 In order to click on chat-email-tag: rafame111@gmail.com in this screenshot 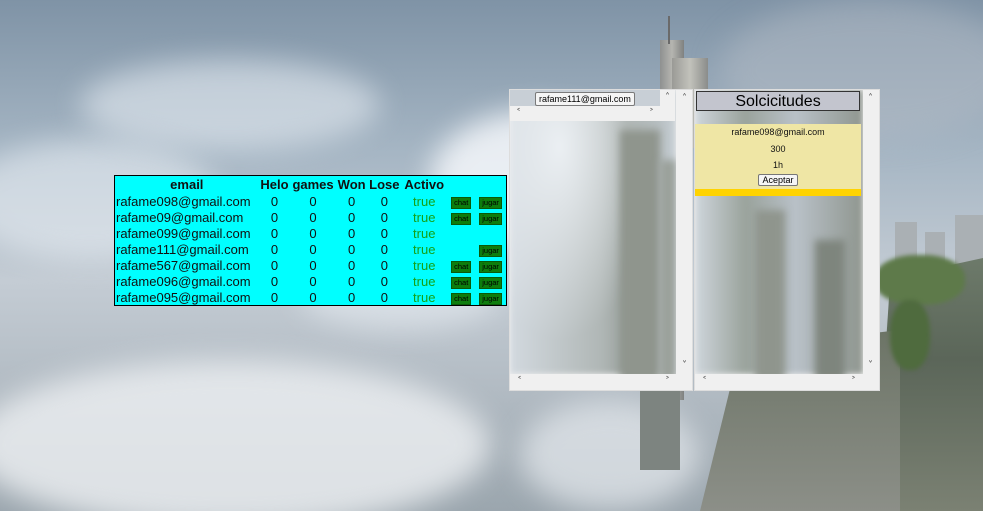, I will do `click(585, 99)`.